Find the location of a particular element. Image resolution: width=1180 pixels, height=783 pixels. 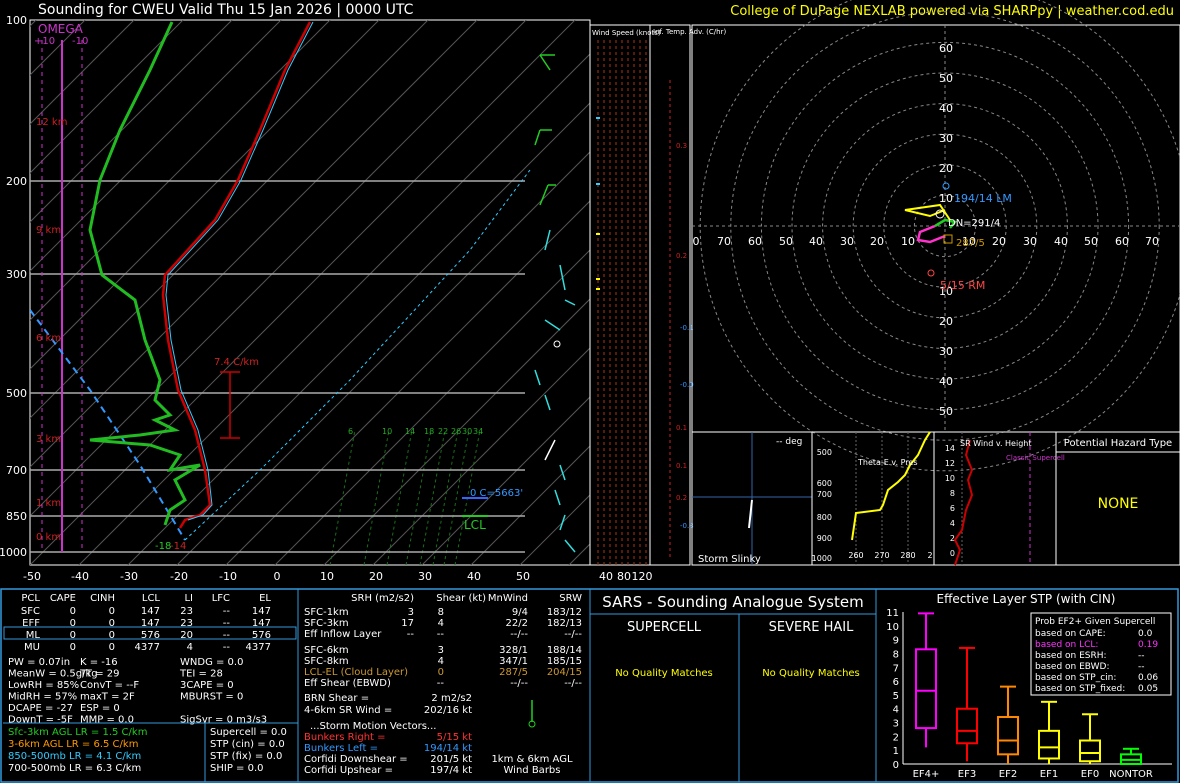

bunkers-right-value: 5/15 kt is located at coordinates (454, 737).